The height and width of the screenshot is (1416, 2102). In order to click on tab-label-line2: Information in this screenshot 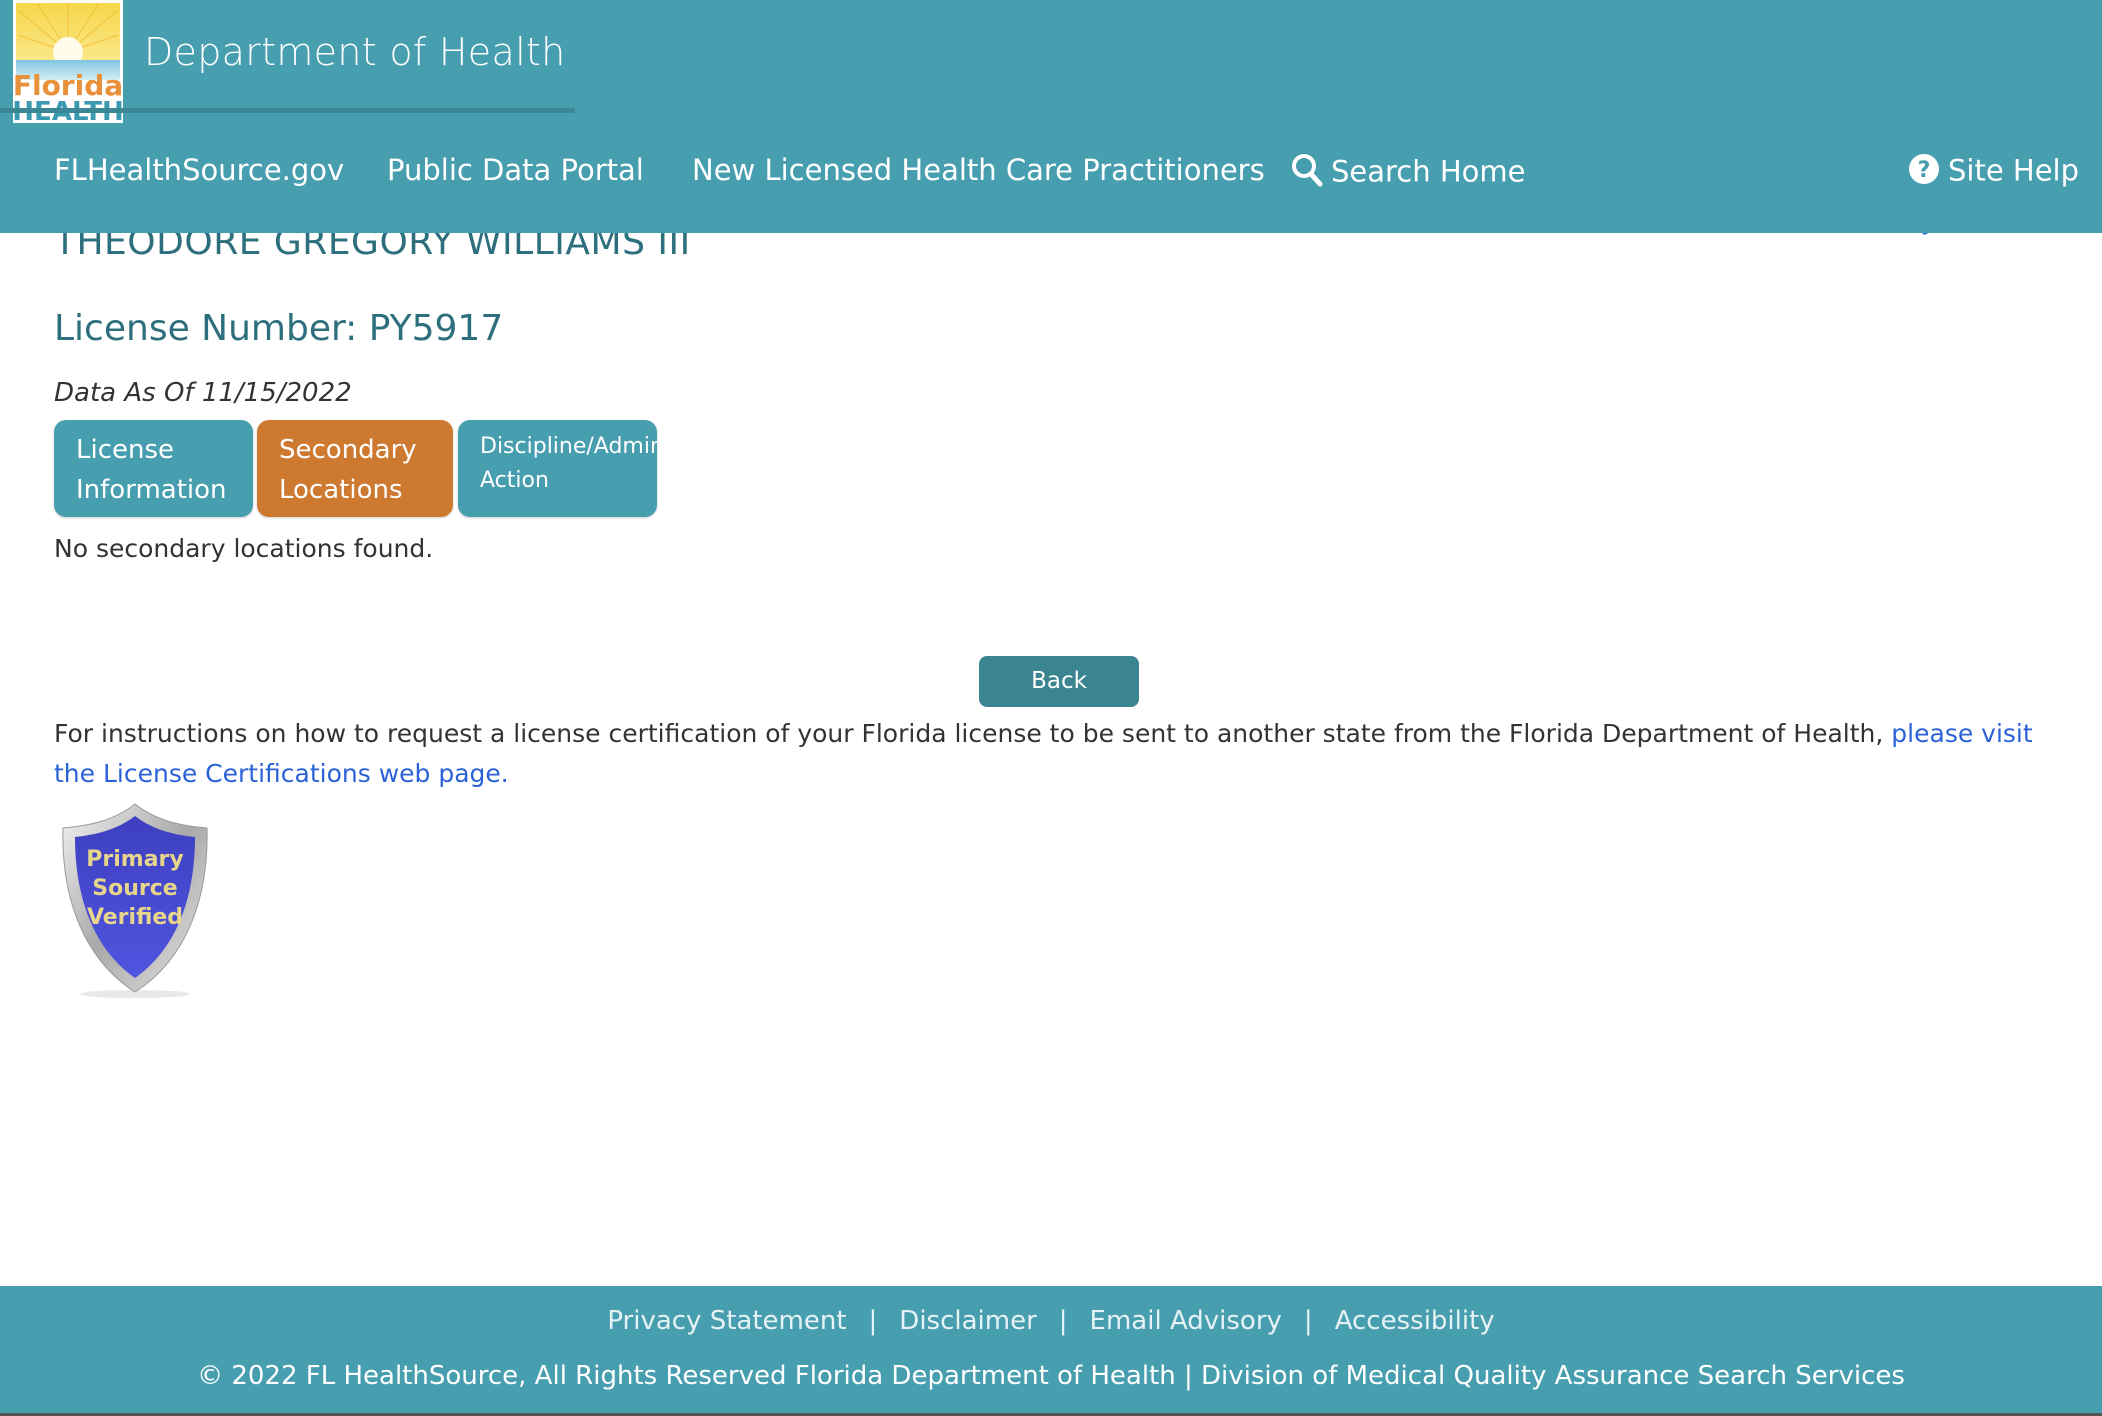, I will do `click(151, 490)`.